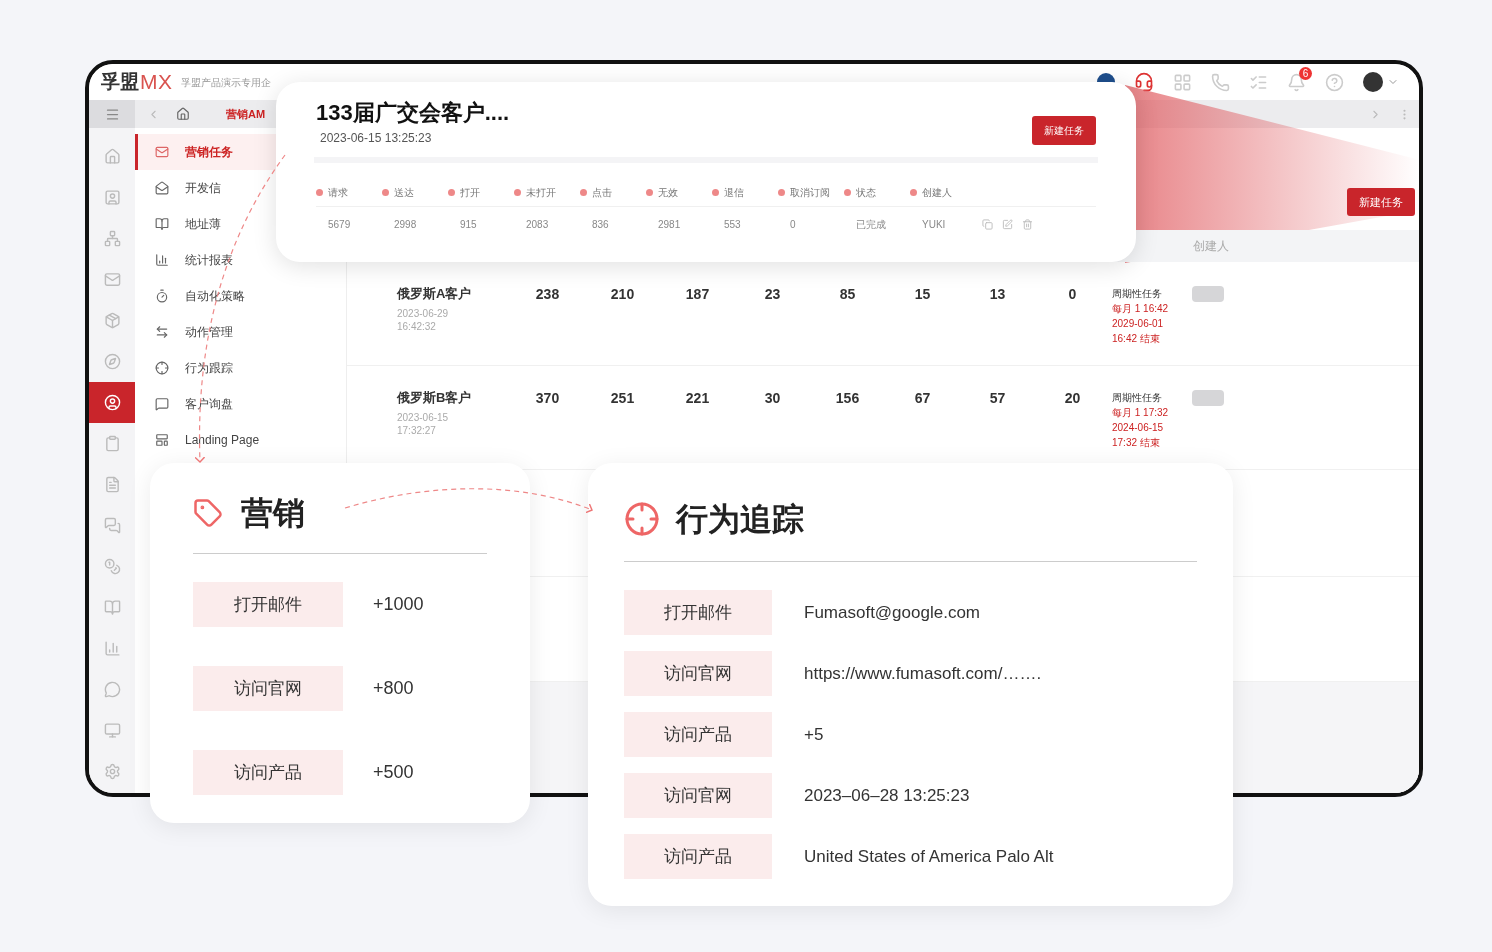 The image size is (1492, 952). Describe the element at coordinates (162, 332) in the screenshot. I see `arrows-icon` at that location.